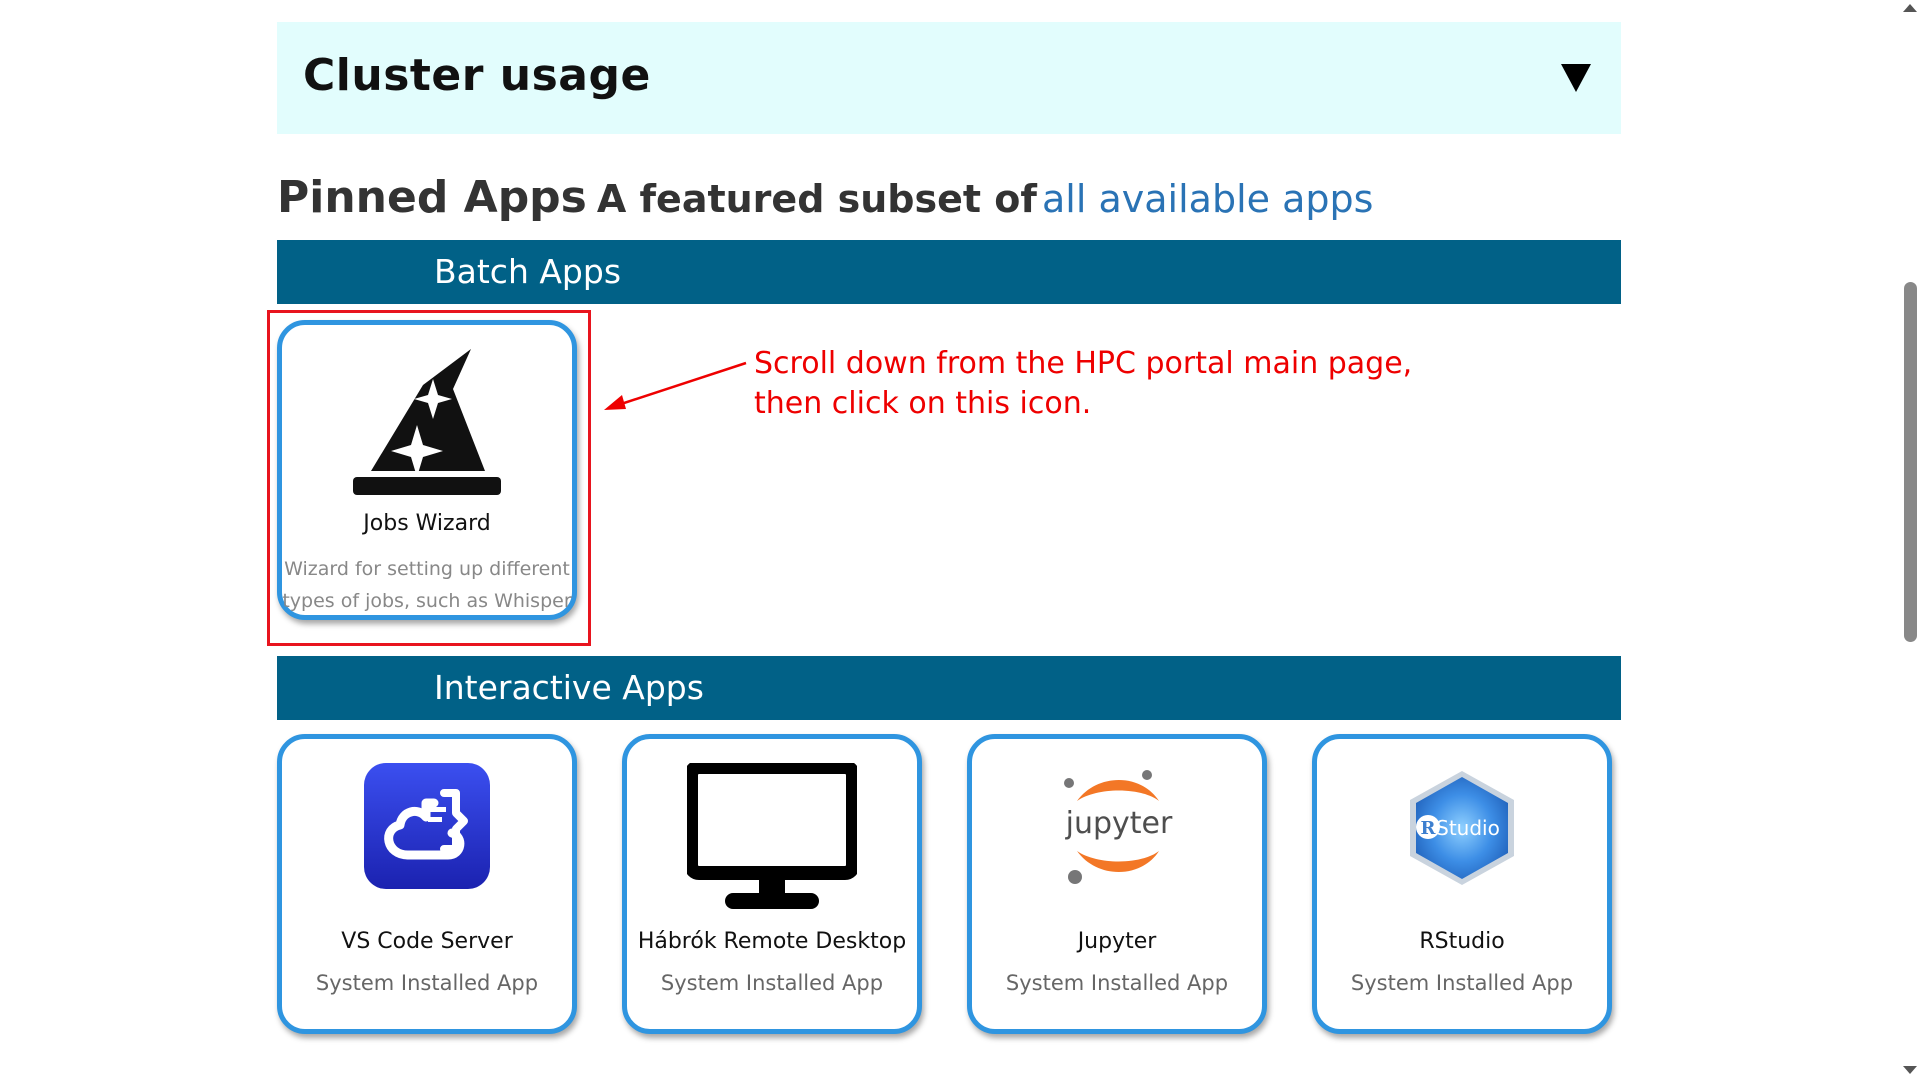 Image resolution: width=1920 pixels, height=1080 pixels. I want to click on cluster-usage-panel: Cluster usage, so click(949, 78).